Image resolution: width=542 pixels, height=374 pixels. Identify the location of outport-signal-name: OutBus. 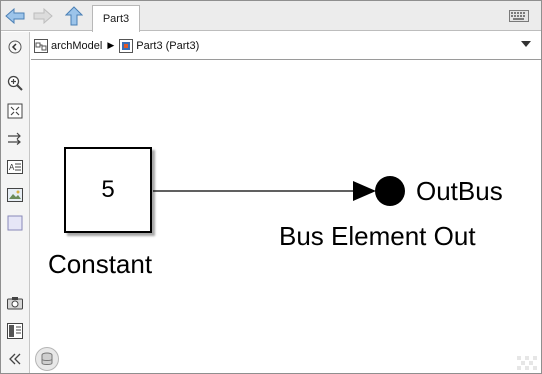
(459, 191).